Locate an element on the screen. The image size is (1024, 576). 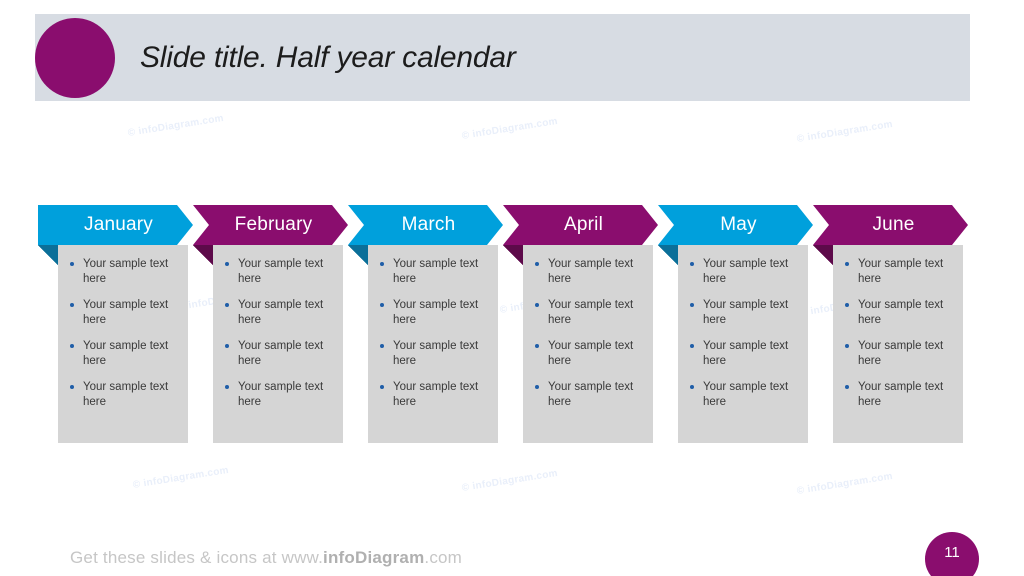
month-header-june: June is located at coordinates (890, 225).